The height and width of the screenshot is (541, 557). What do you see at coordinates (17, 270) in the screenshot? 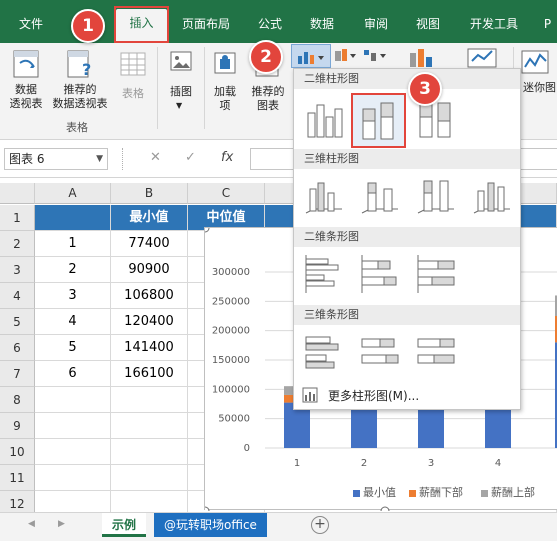
I see `row-header: 3` at bounding box center [17, 270].